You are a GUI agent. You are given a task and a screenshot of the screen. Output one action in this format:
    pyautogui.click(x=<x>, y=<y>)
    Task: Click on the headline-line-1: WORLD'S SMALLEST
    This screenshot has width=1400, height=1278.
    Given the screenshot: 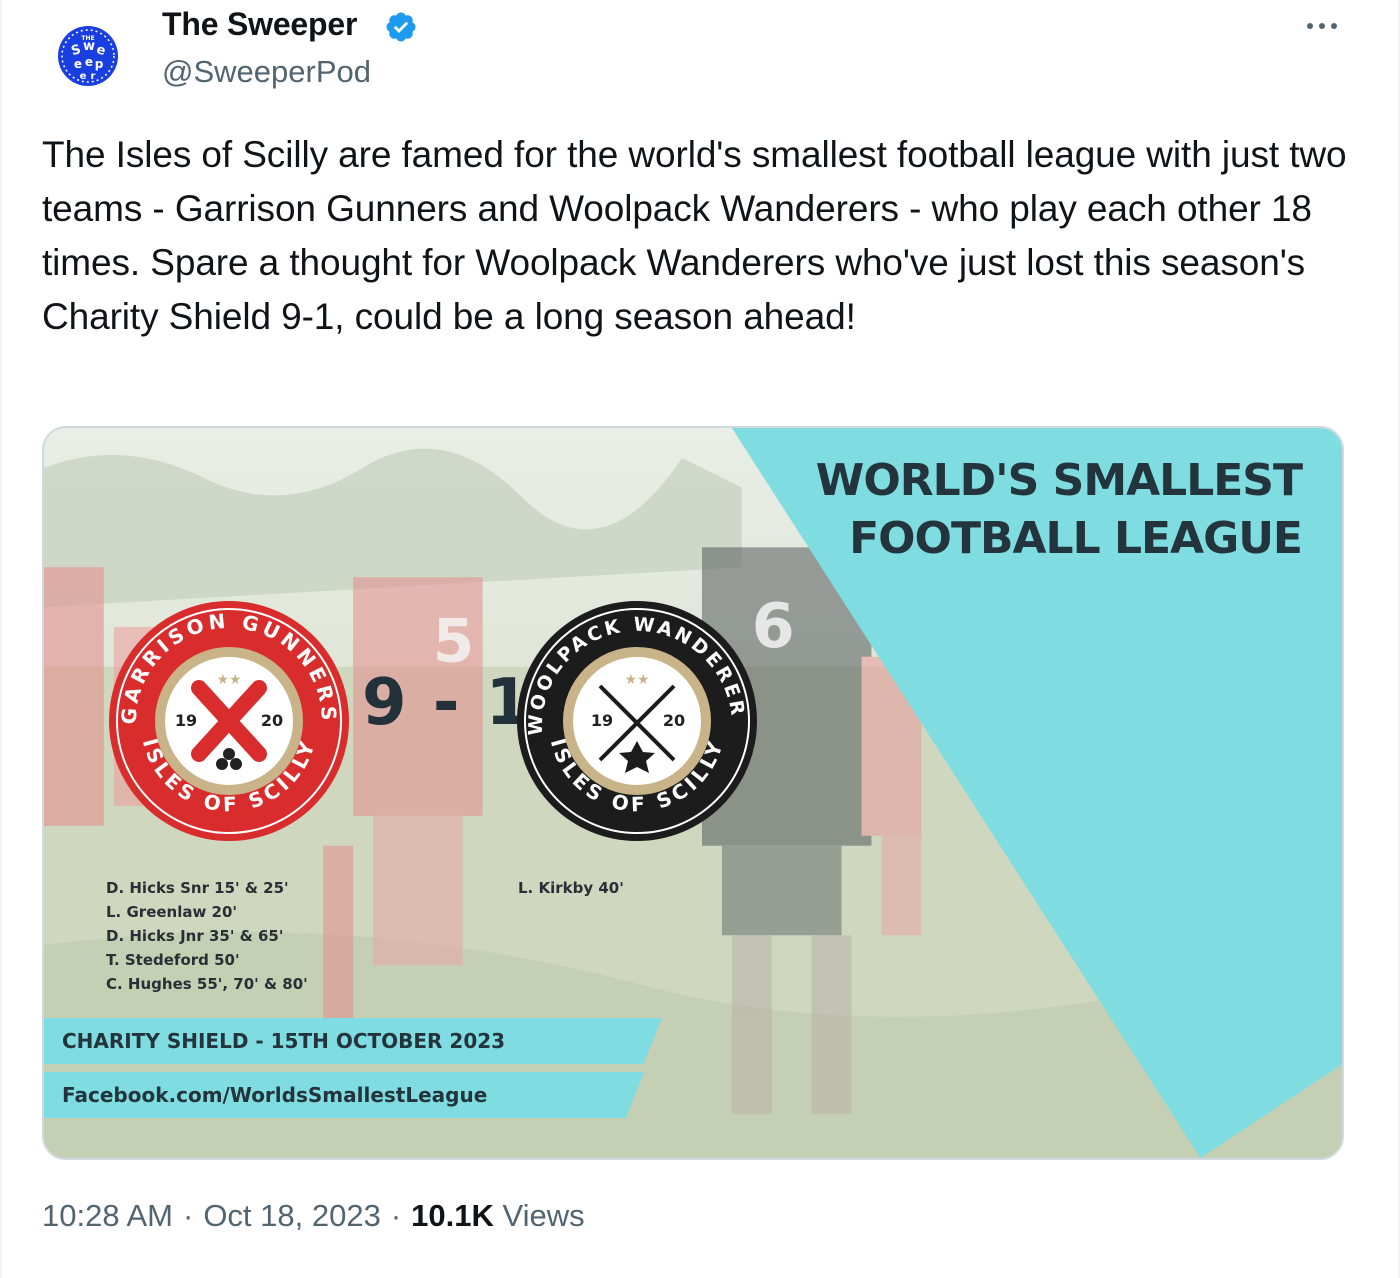 What is the action you would take?
    pyautogui.click(x=1059, y=480)
    